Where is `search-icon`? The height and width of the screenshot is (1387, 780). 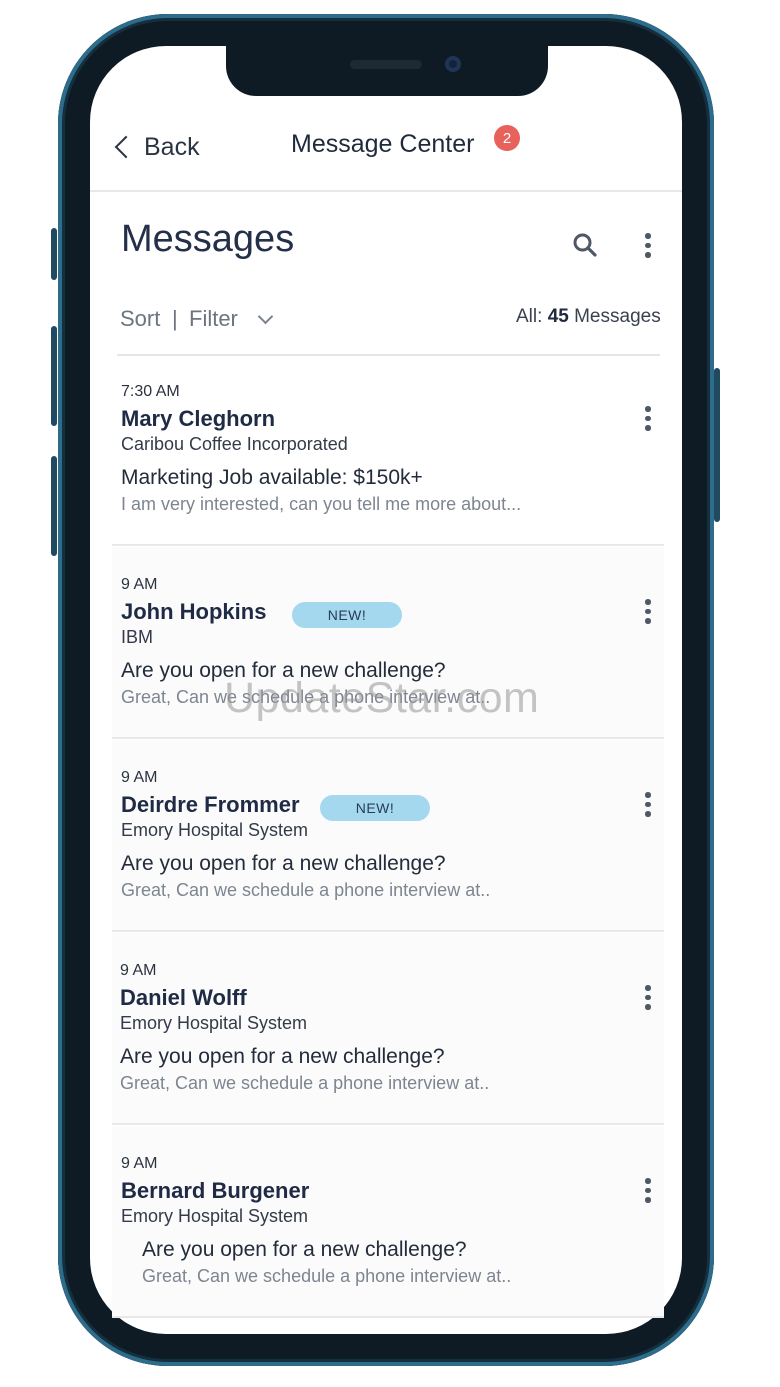
search-icon is located at coordinates (585, 245).